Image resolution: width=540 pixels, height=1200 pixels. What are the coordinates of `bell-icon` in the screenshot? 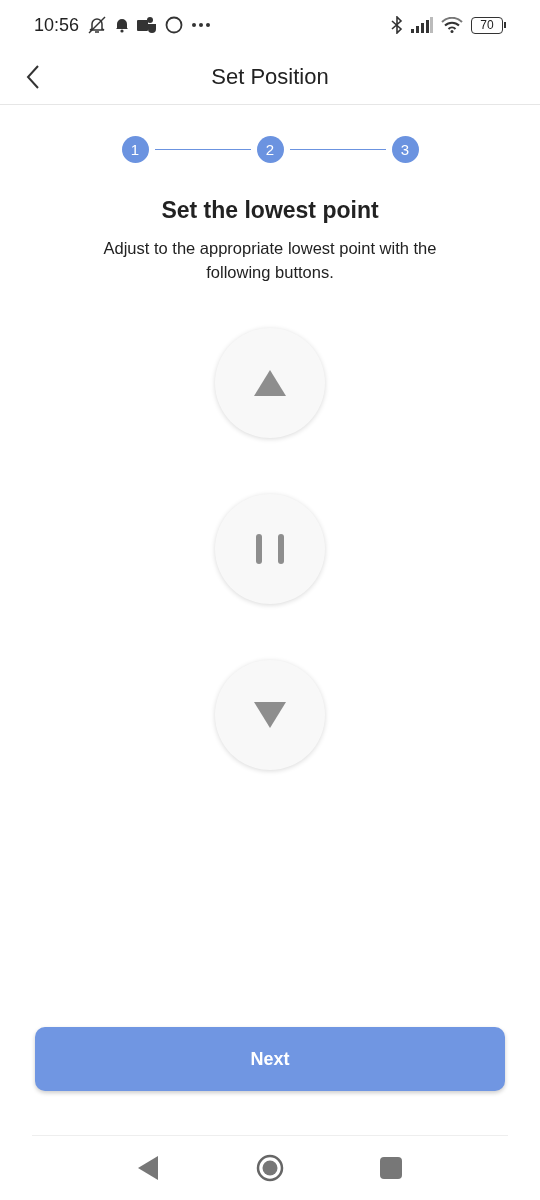 It's located at (122, 25).